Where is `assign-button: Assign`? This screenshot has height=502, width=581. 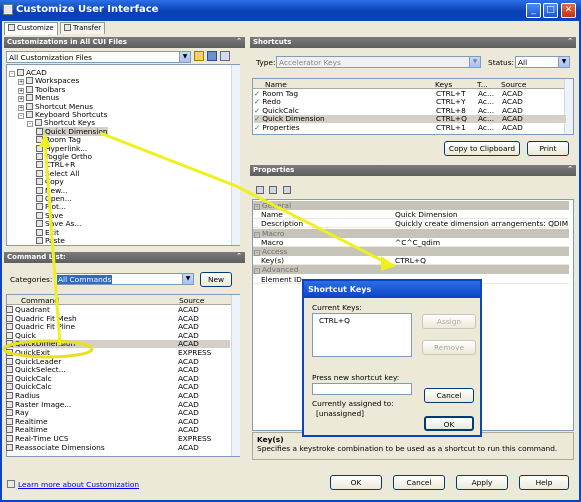
assign-button: Assign is located at coordinates (449, 321).